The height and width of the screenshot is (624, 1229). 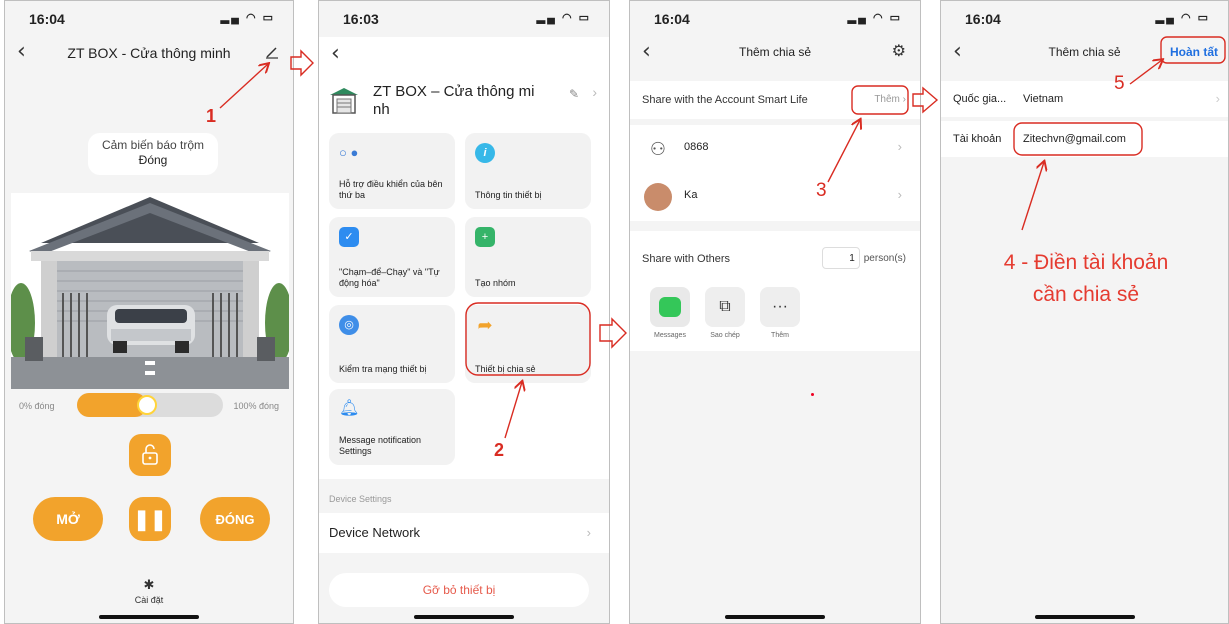 What do you see at coordinates (780, 335) in the screenshot?
I see `option-label: Thêm` at bounding box center [780, 335].